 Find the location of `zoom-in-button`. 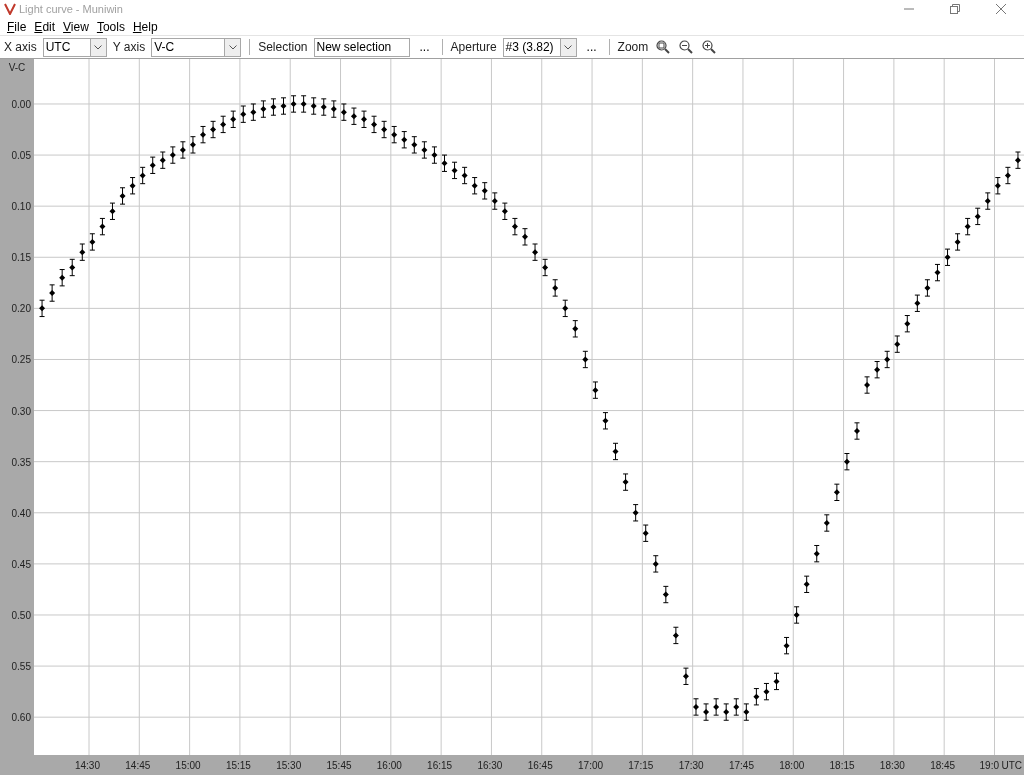

zoom-in-button is located at coordinates (709, 47).